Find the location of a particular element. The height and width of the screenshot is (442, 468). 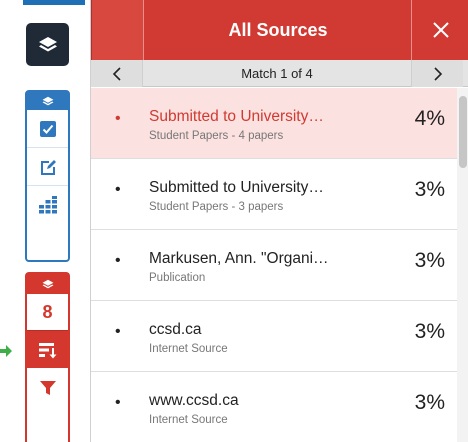

close-button is located at coordinates (440, 30).